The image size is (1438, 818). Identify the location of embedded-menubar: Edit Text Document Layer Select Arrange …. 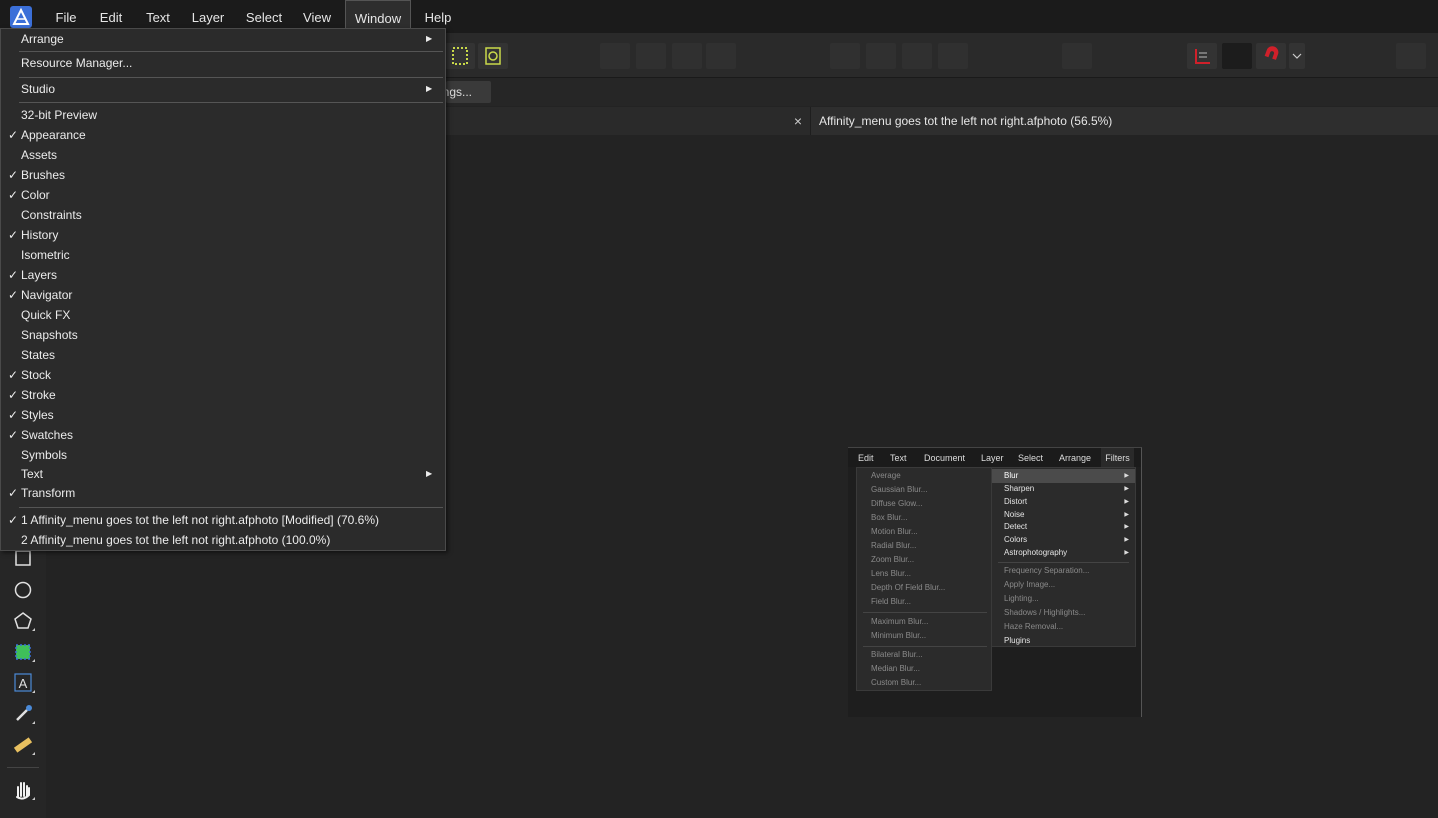
(994, 457).